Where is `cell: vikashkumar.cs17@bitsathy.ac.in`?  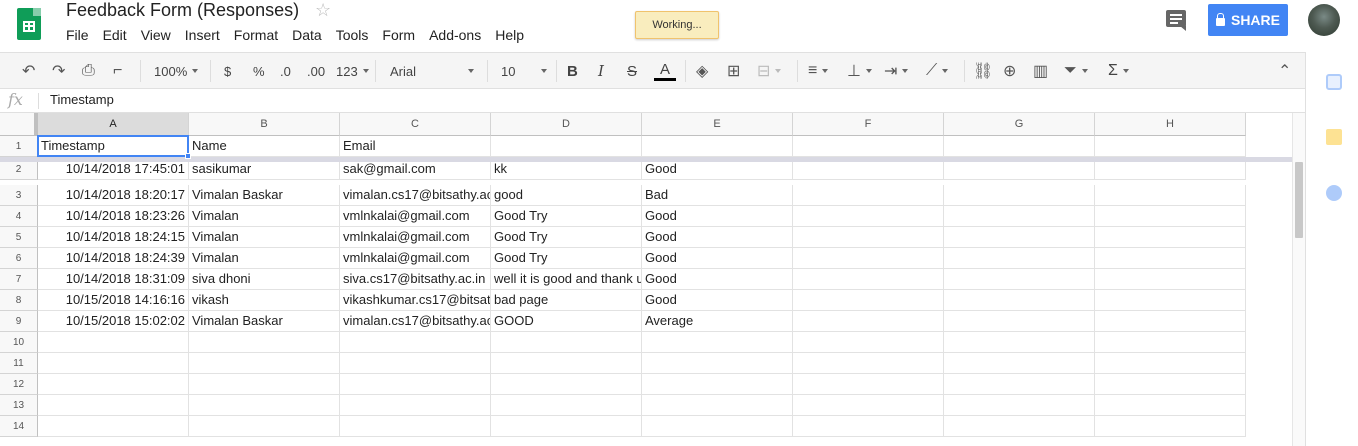
cell: vikashkumar.cs17@bitsathy.ac.in is located at coordinates (415, 300).